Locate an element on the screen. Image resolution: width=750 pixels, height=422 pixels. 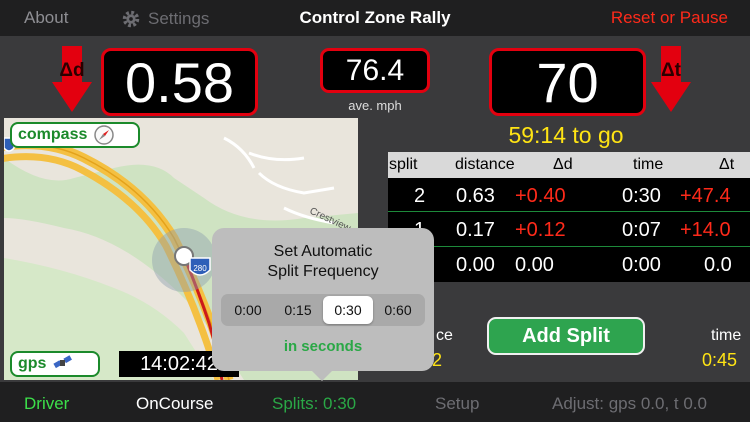
compass-label: compass is located at coordinates (53, 134).